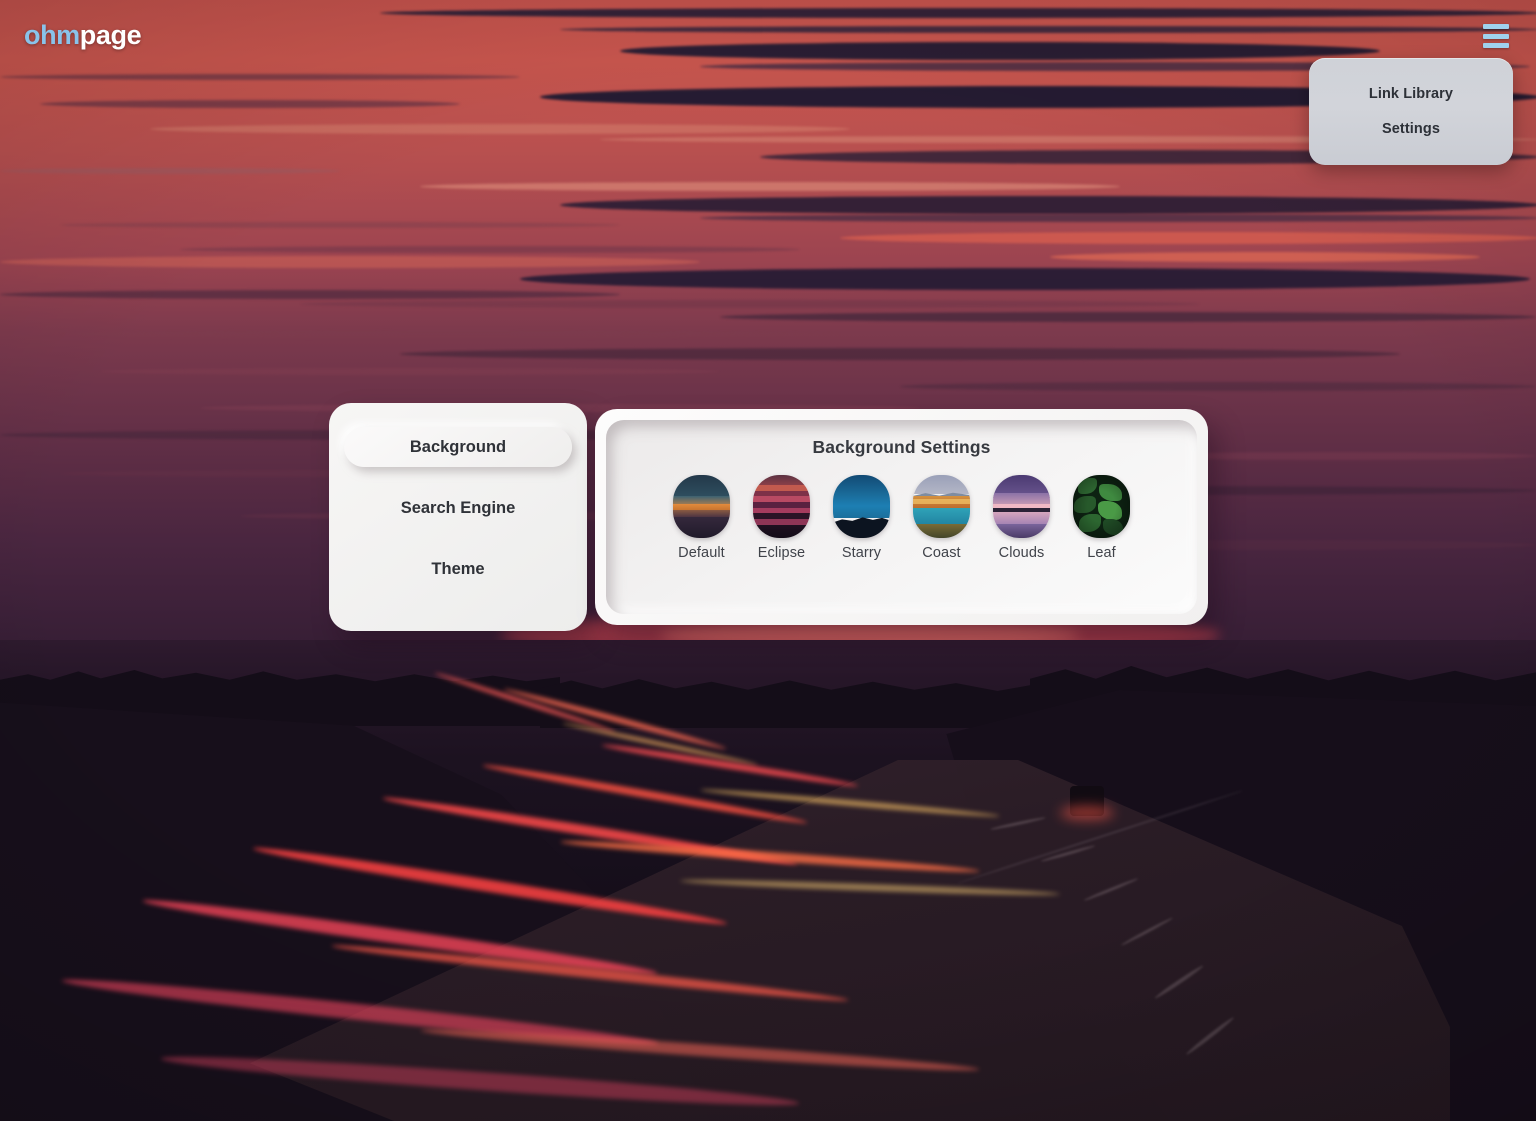 The height and width of the screenshot is (1121, 1536). I want to click on background-thumbnail-leaf, so click(1101, 506).